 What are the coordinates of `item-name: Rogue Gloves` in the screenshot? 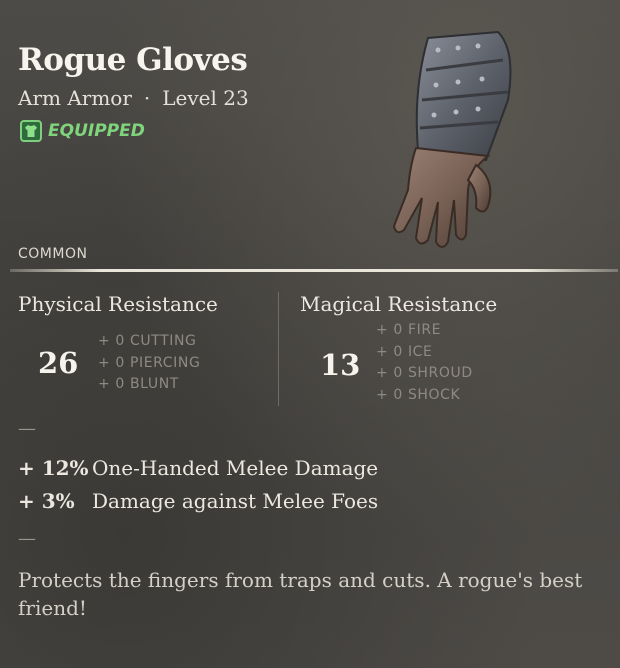 It's located at (133, 60).